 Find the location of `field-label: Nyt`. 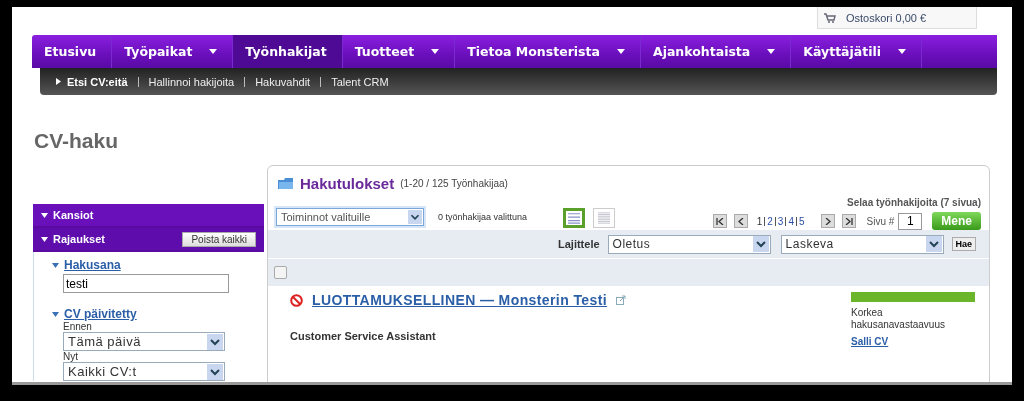

field-label: Nyt is located at coordinates (71, 356).